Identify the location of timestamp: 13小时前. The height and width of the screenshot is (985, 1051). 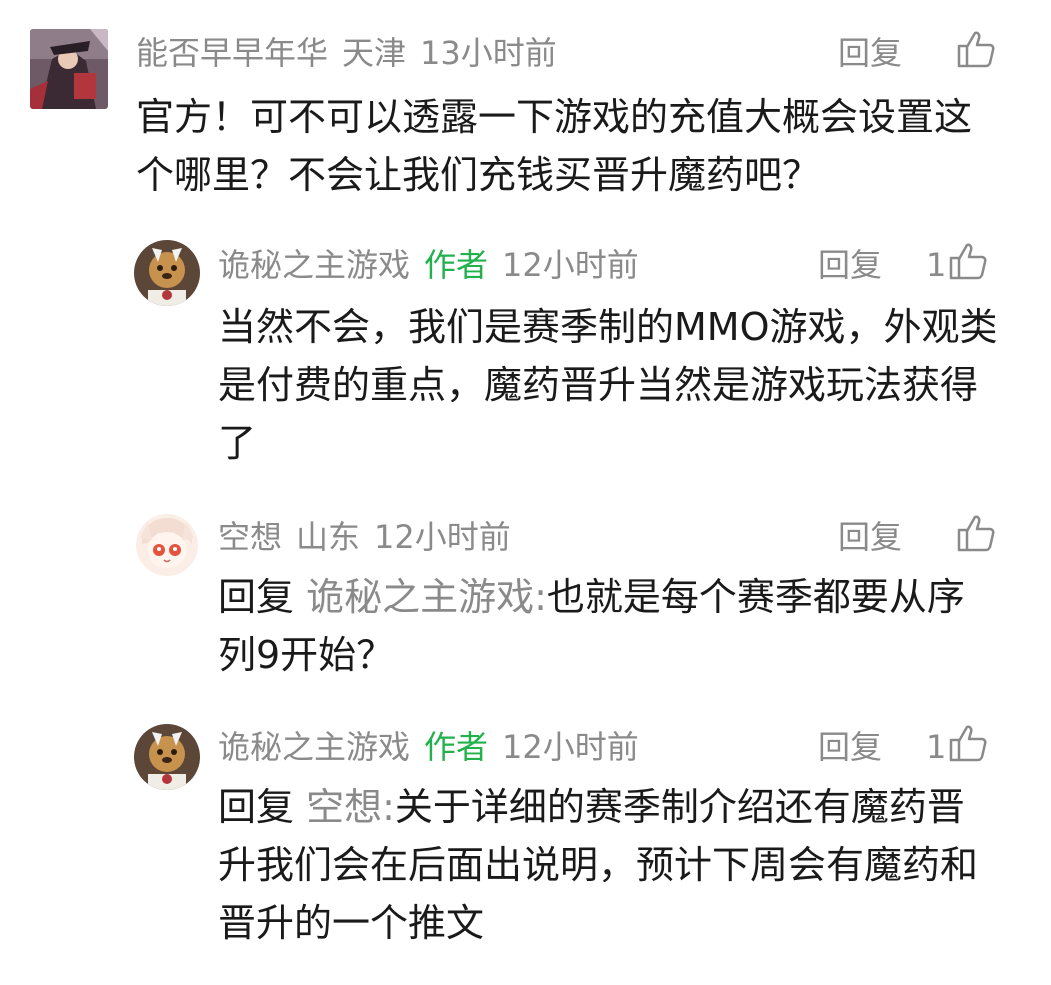
(488, 53).